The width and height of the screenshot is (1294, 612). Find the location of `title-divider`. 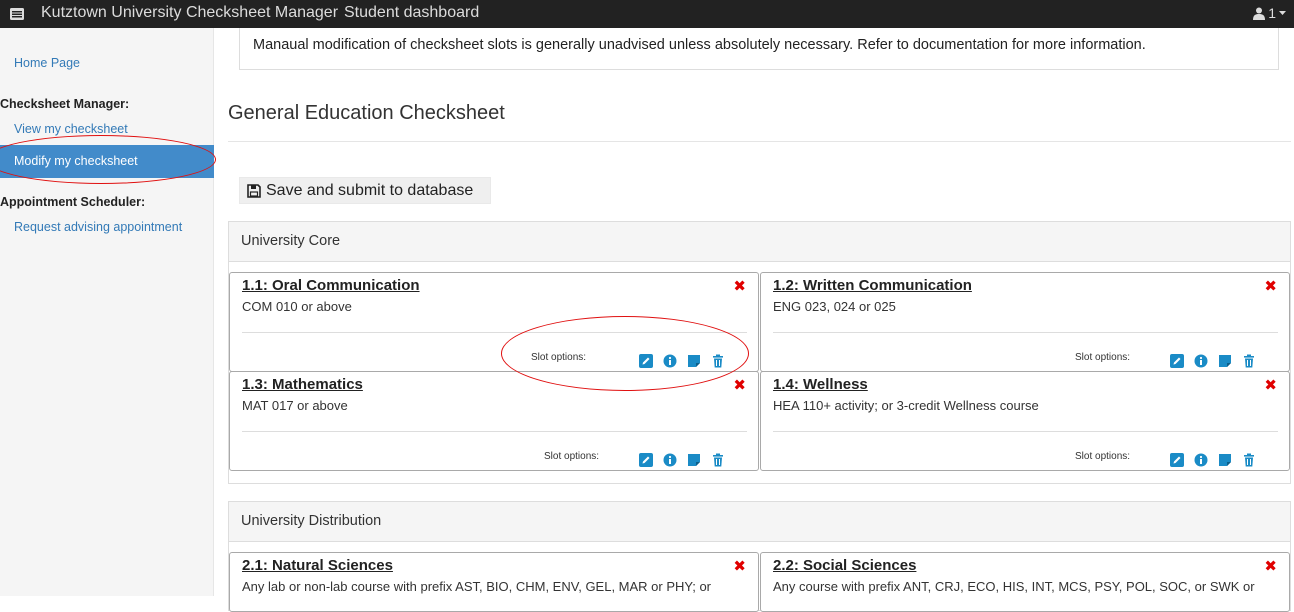

title-divider is located at coordinates (759, 141).